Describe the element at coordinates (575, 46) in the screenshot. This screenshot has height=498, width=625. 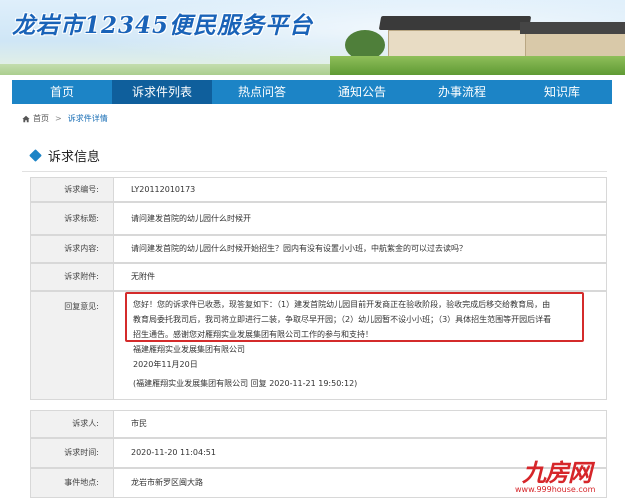
I see `banner-house-wall-right` at that location.